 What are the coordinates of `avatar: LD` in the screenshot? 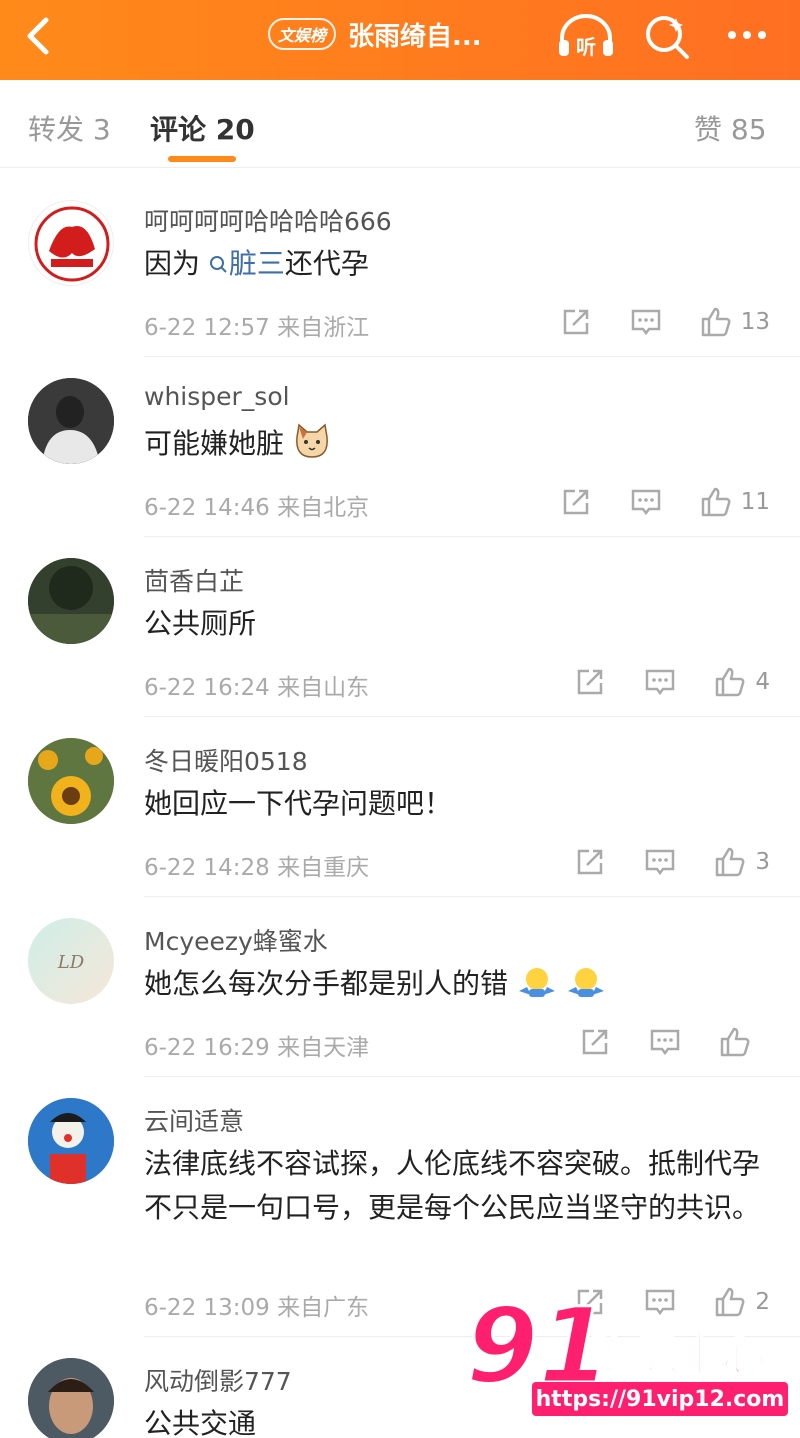 It's located at (71, 961).